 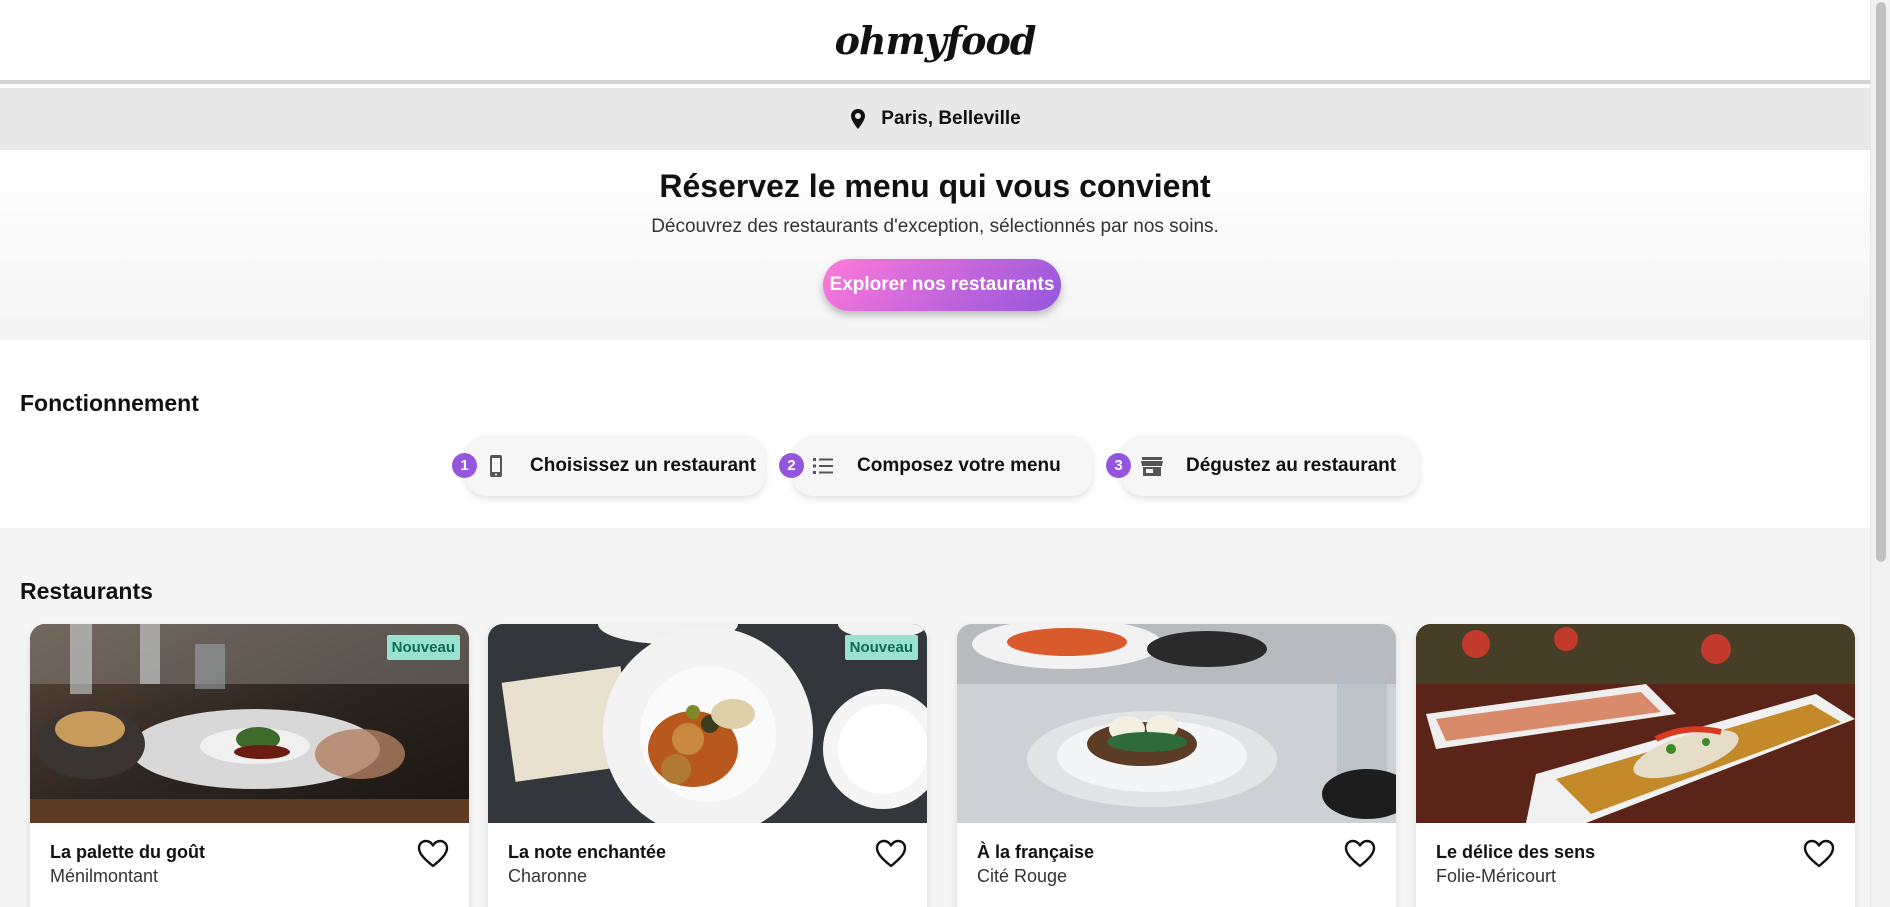 I want to click on step-3-number: 3, so click(x=1118, y=465).